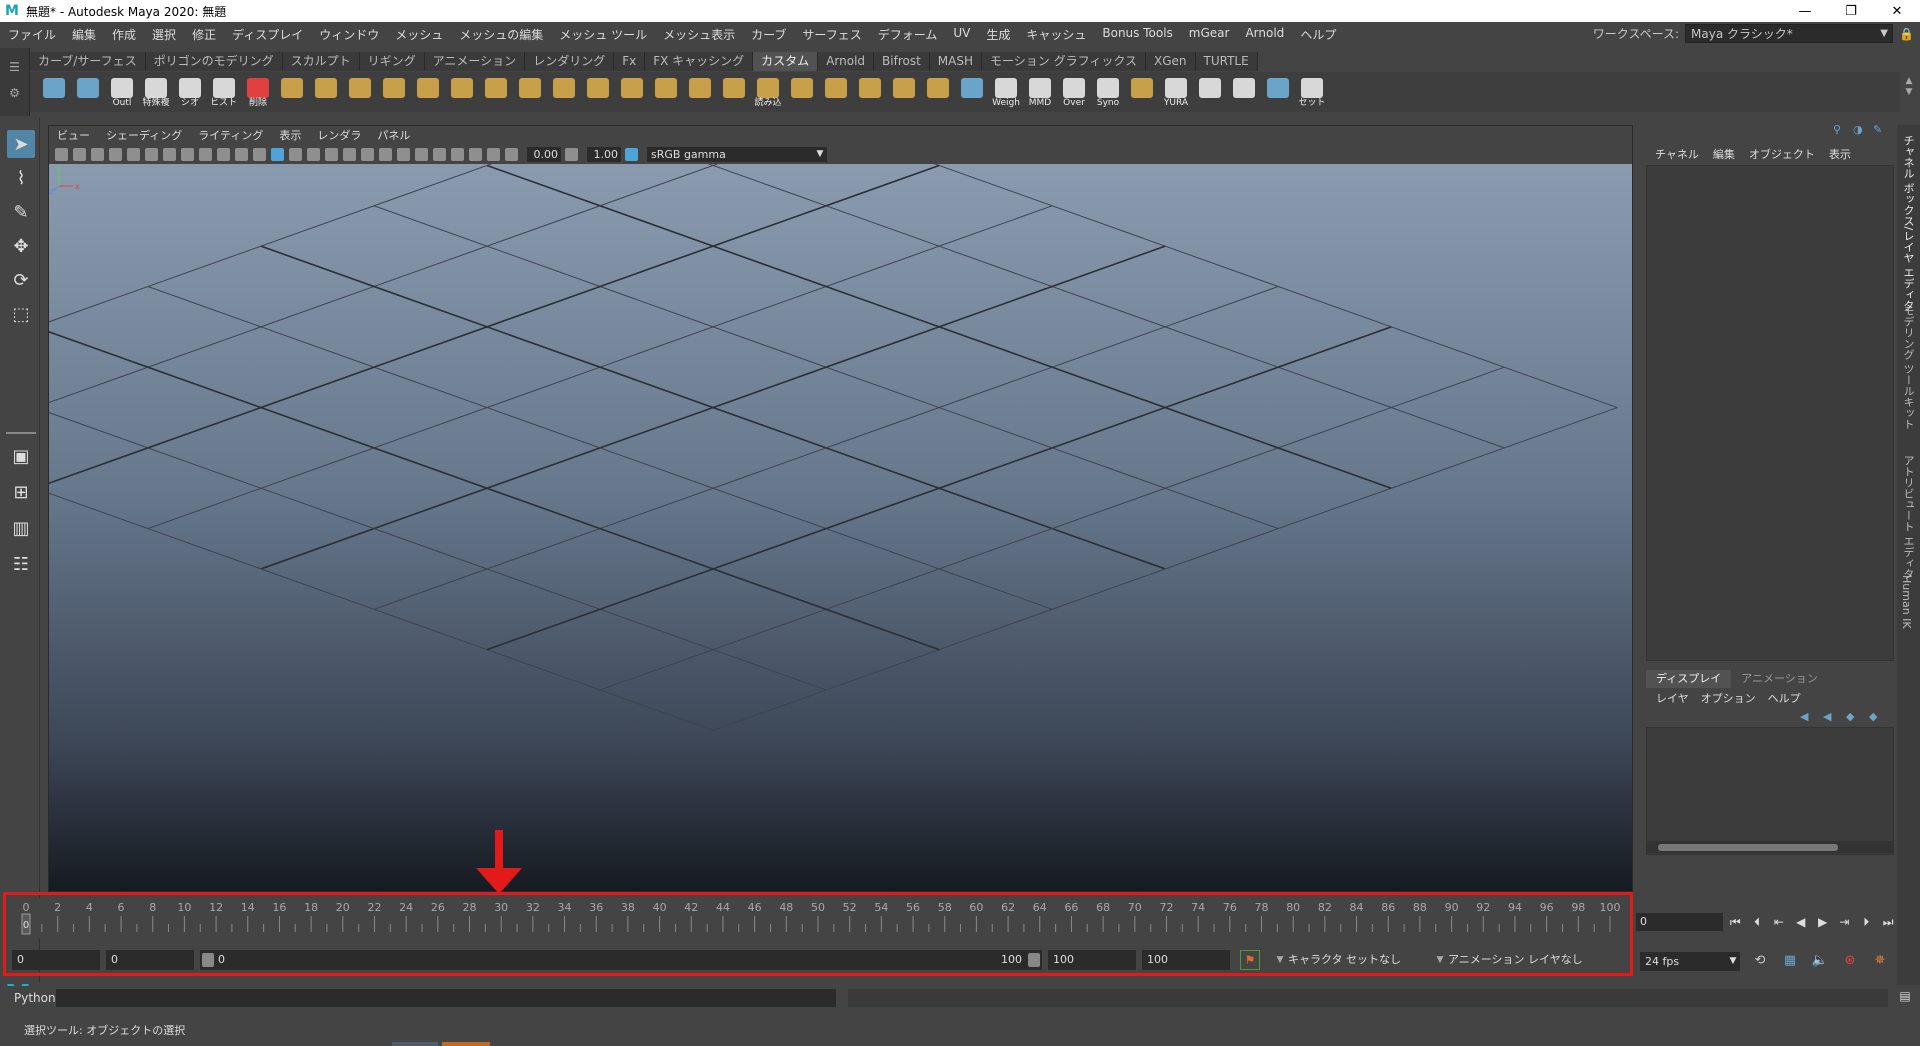 The width and height of the screenshot is (1920, 1046). Describe the element at coordinates (1312, 92) in the screenshot. I see `shelf-button: セット` at that location.